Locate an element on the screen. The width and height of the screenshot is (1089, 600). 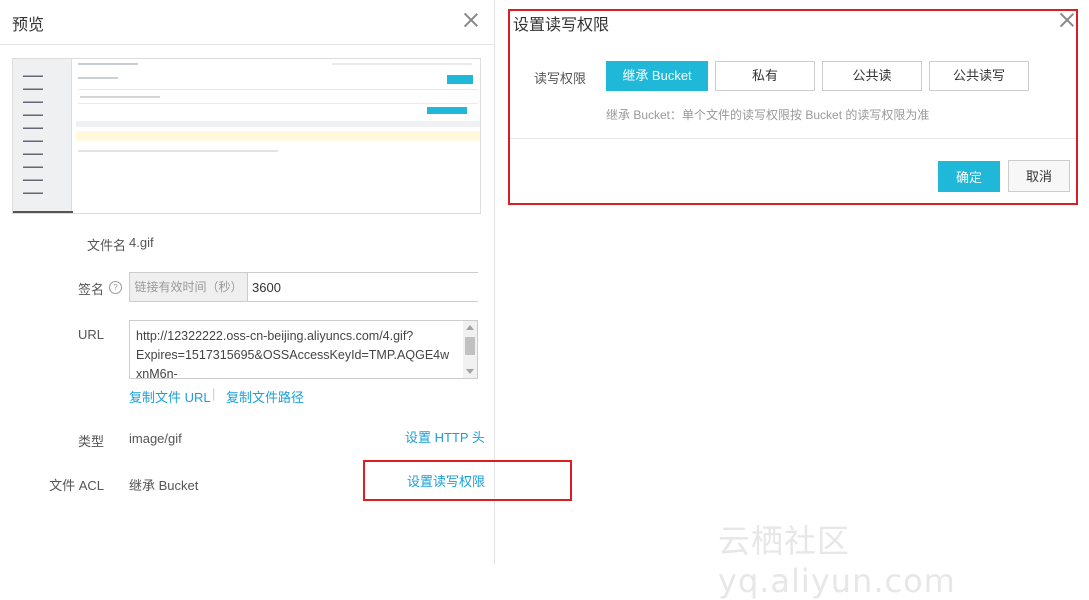
close-icon is located at coordinates (471, 20).